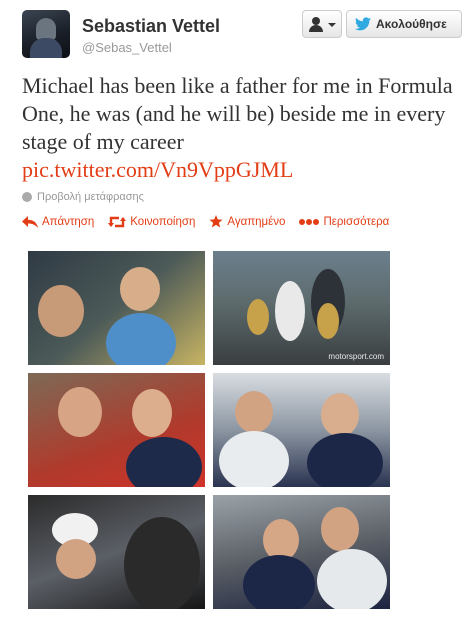  Describe the element at coordinates (256, 221) in the screenshot. I see `favorite-label: Αγαπημένο` at that location.